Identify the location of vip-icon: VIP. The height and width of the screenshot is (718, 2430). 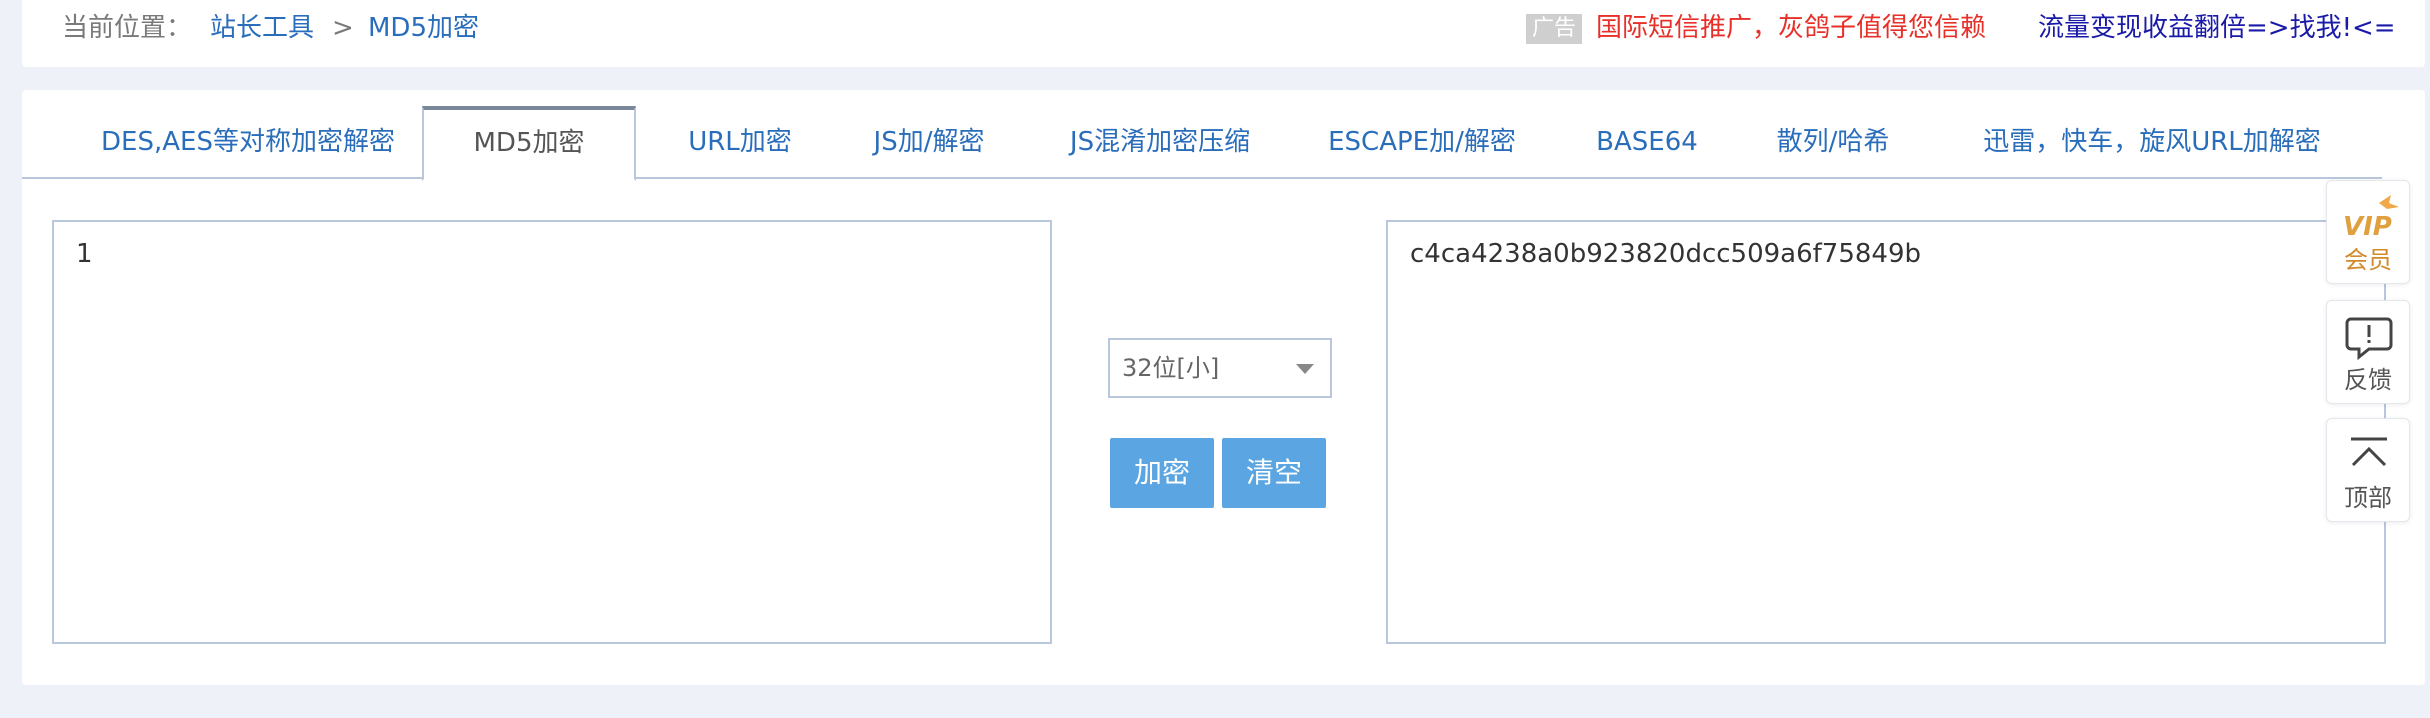
(2371, 218).